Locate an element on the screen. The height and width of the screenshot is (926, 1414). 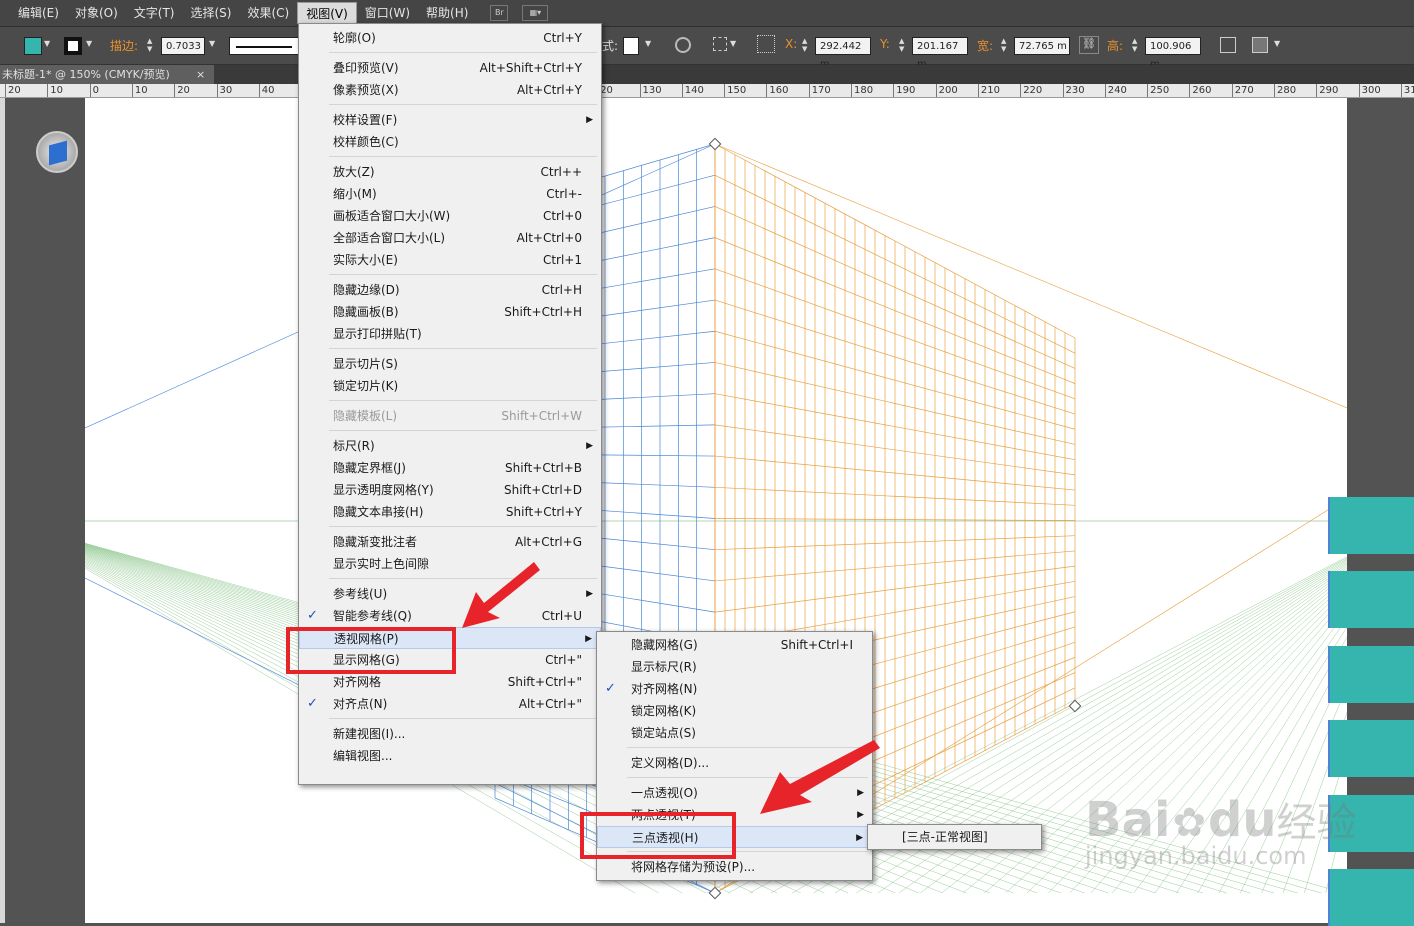
menu-item: 隐藏渐变批注者 Alt+Ctrl+G is located at coordinates (450, 542).